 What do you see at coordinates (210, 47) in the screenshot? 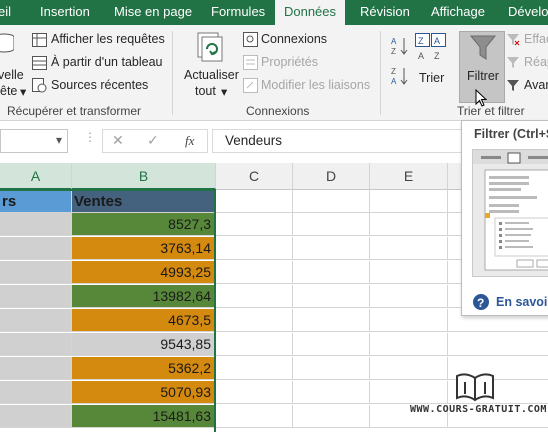
I see `refresh-icon` at bounding box center [210, 47].